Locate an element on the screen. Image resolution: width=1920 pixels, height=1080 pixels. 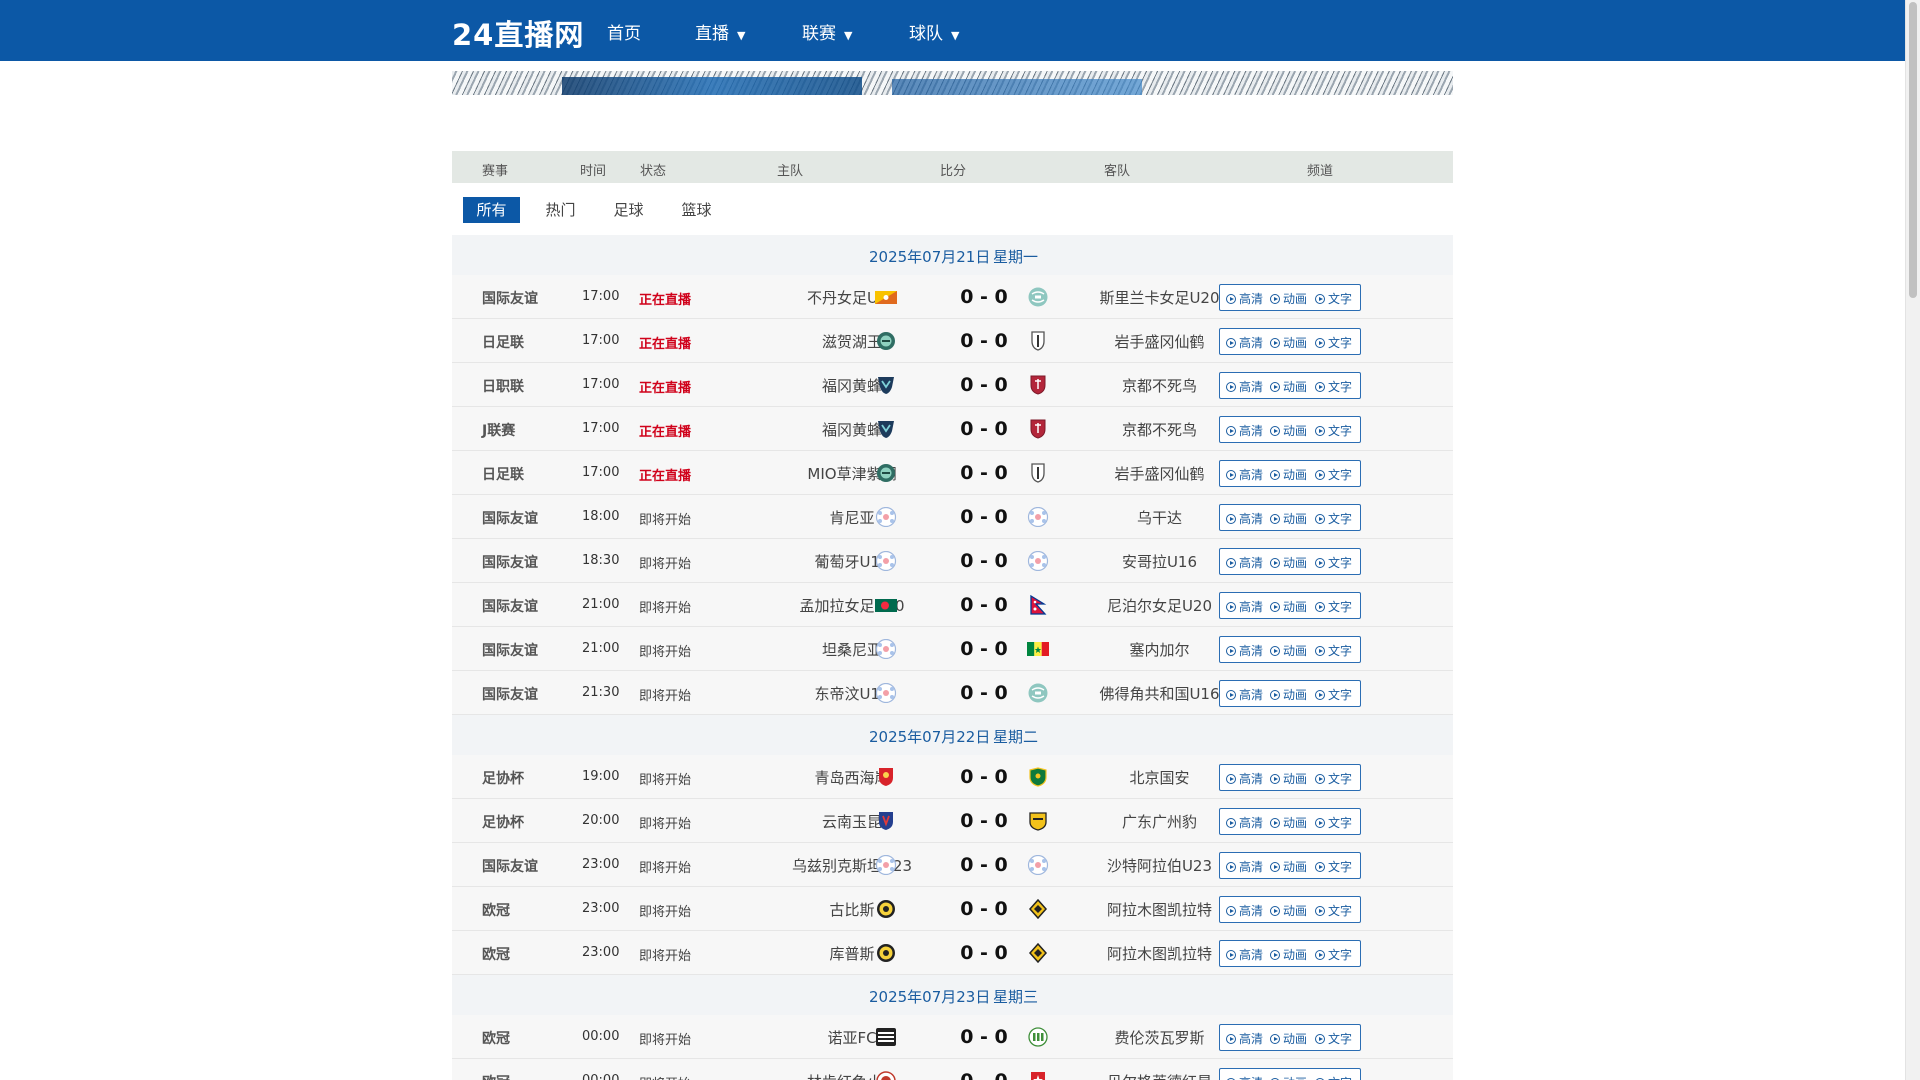
home-team: 葡萄牙U16 is located at coordinates (852, 561).